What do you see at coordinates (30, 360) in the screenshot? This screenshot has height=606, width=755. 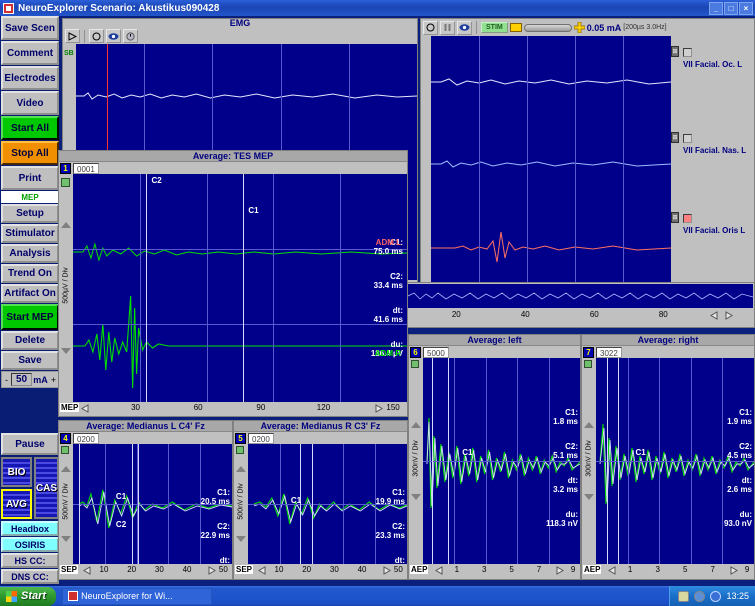 I see `save-button: Save` at bounding box center [30, 360].